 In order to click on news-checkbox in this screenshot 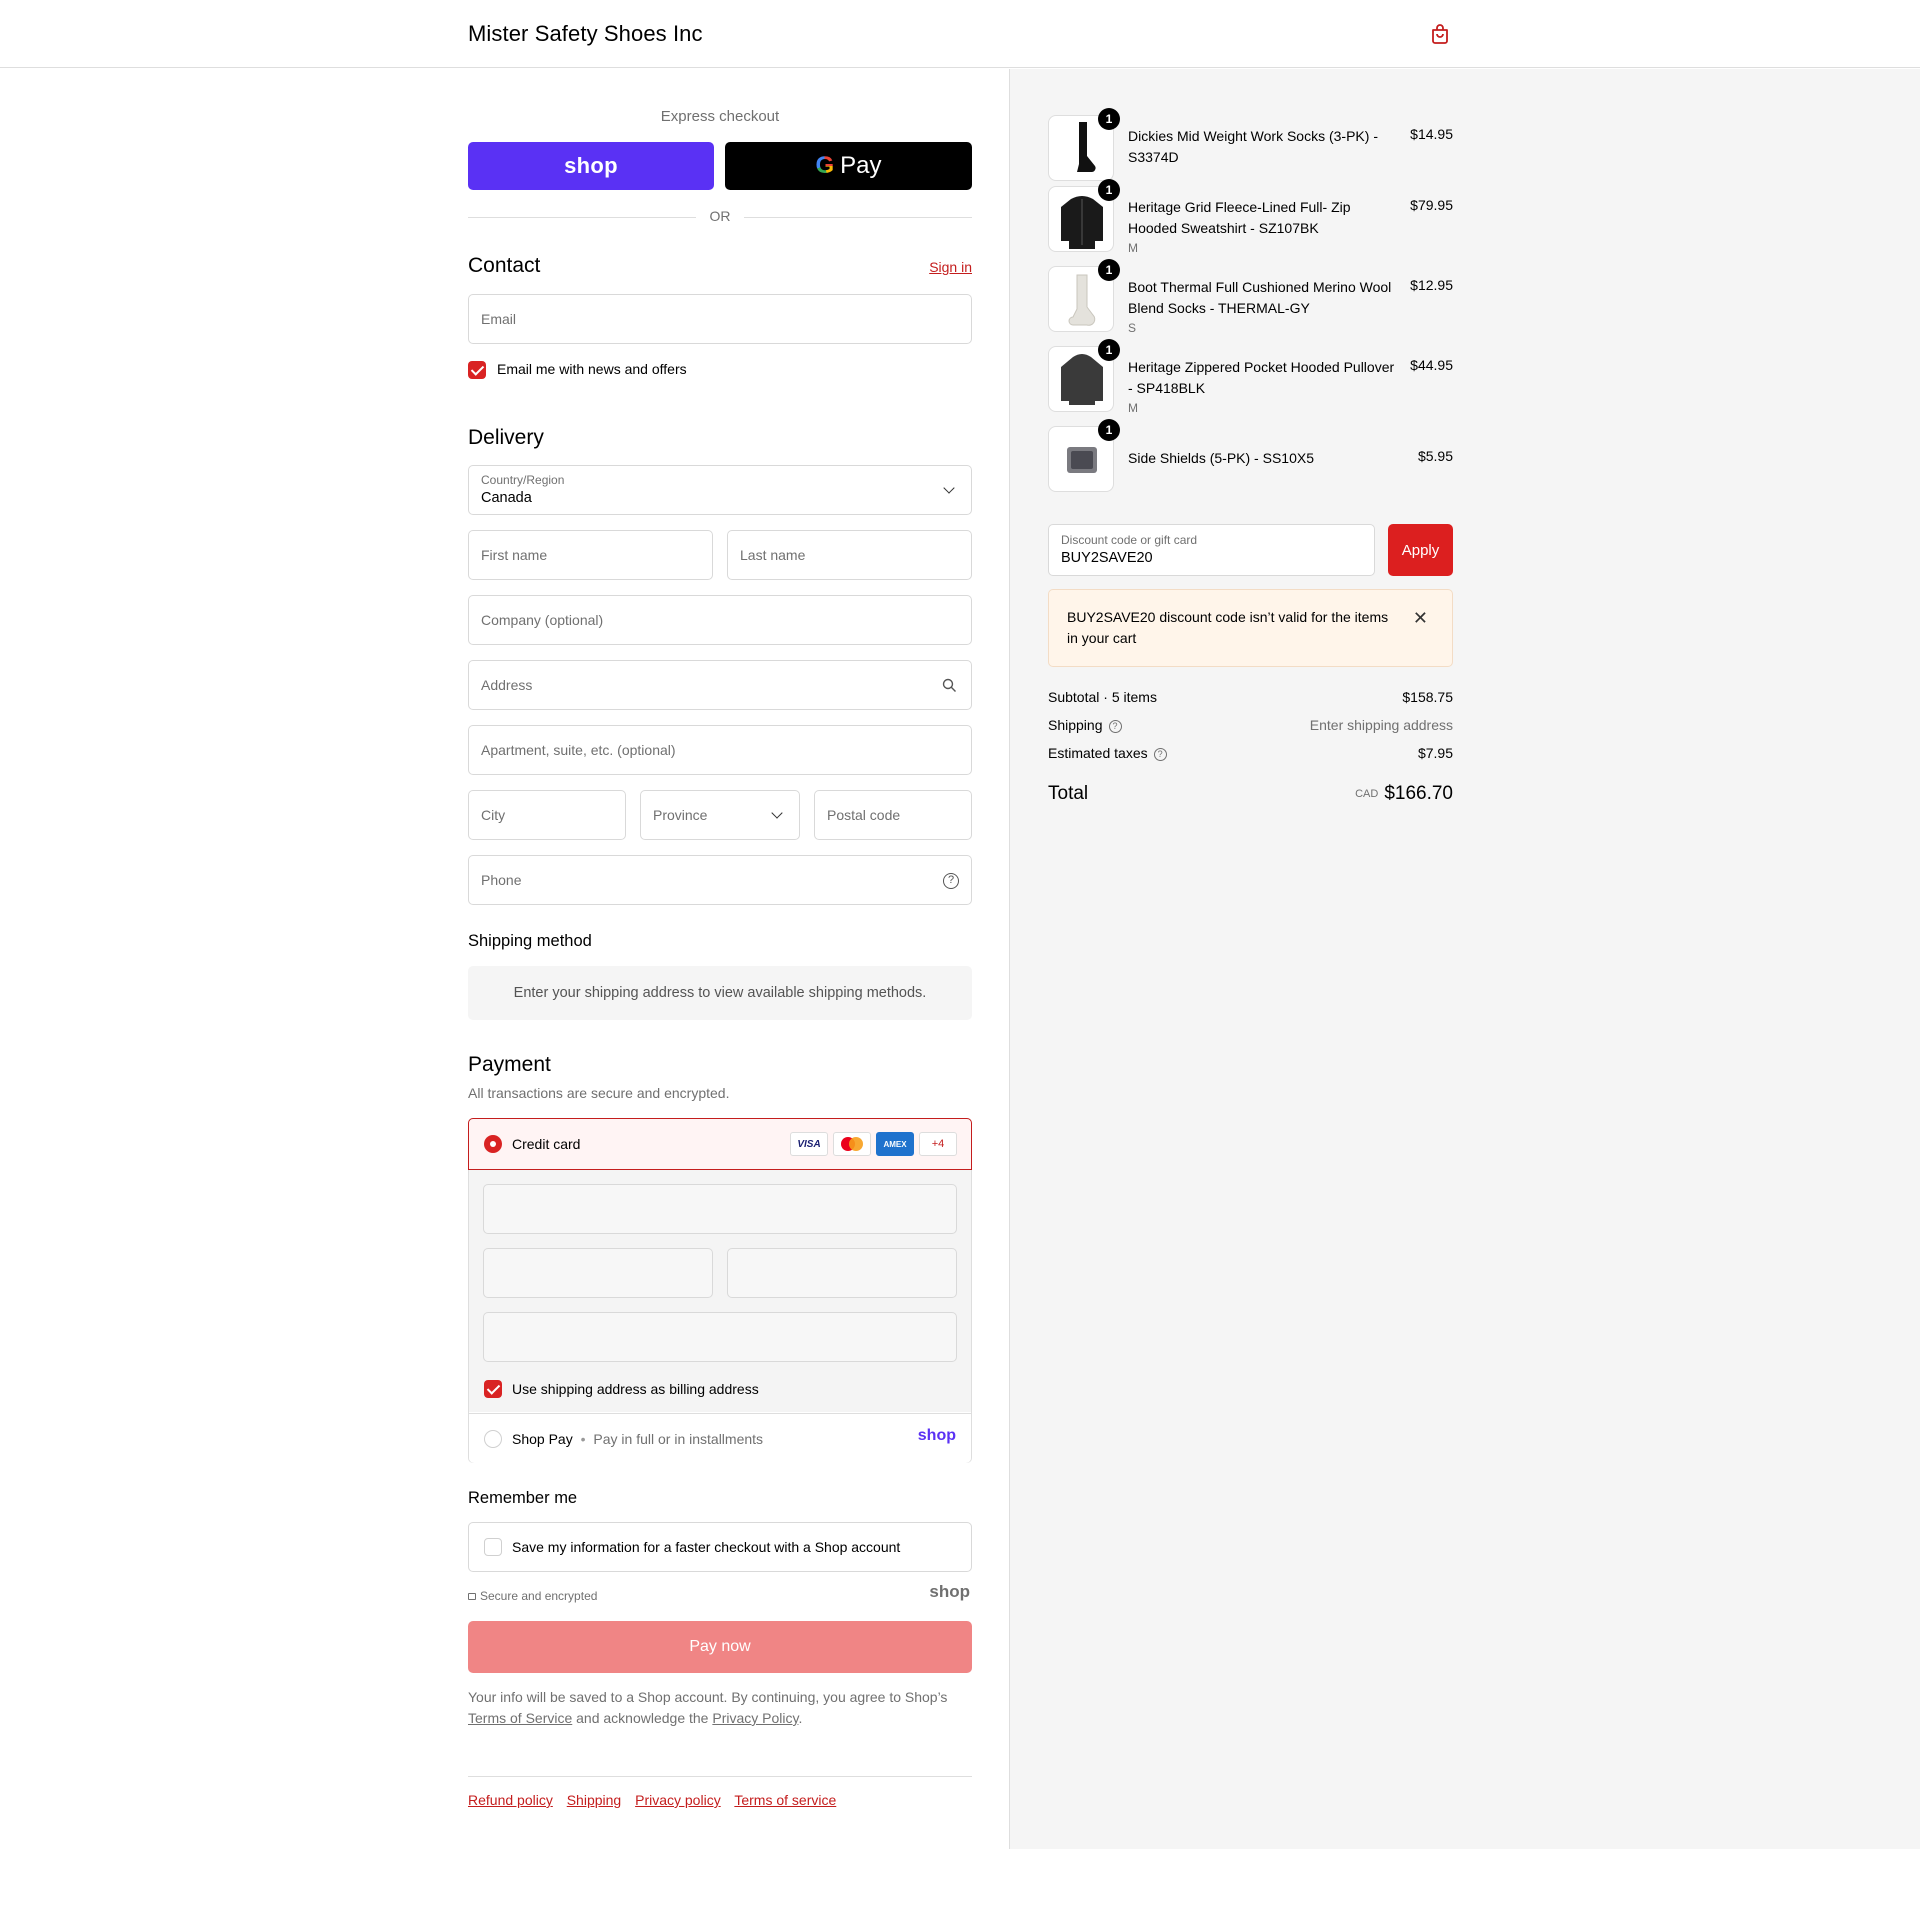, I will do `click(477, 370)`.